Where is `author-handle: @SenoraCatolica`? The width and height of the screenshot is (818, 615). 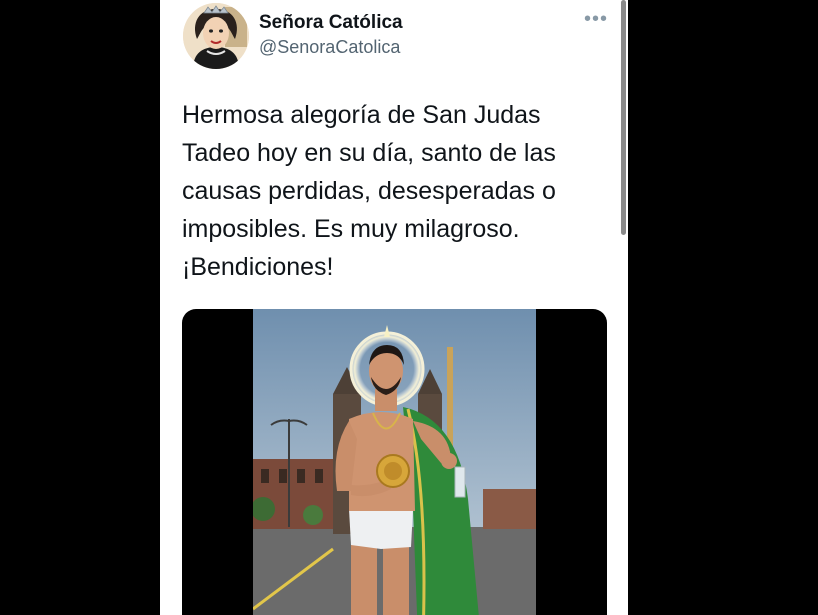
author-handle: @SenoraCatolica is located at coordinates (329, 47).